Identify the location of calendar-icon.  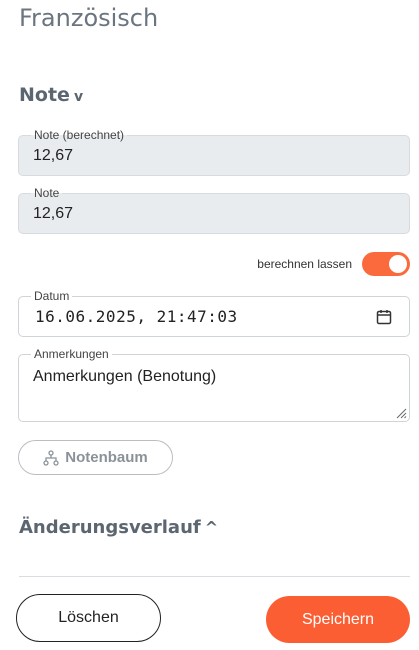
(384, 317).